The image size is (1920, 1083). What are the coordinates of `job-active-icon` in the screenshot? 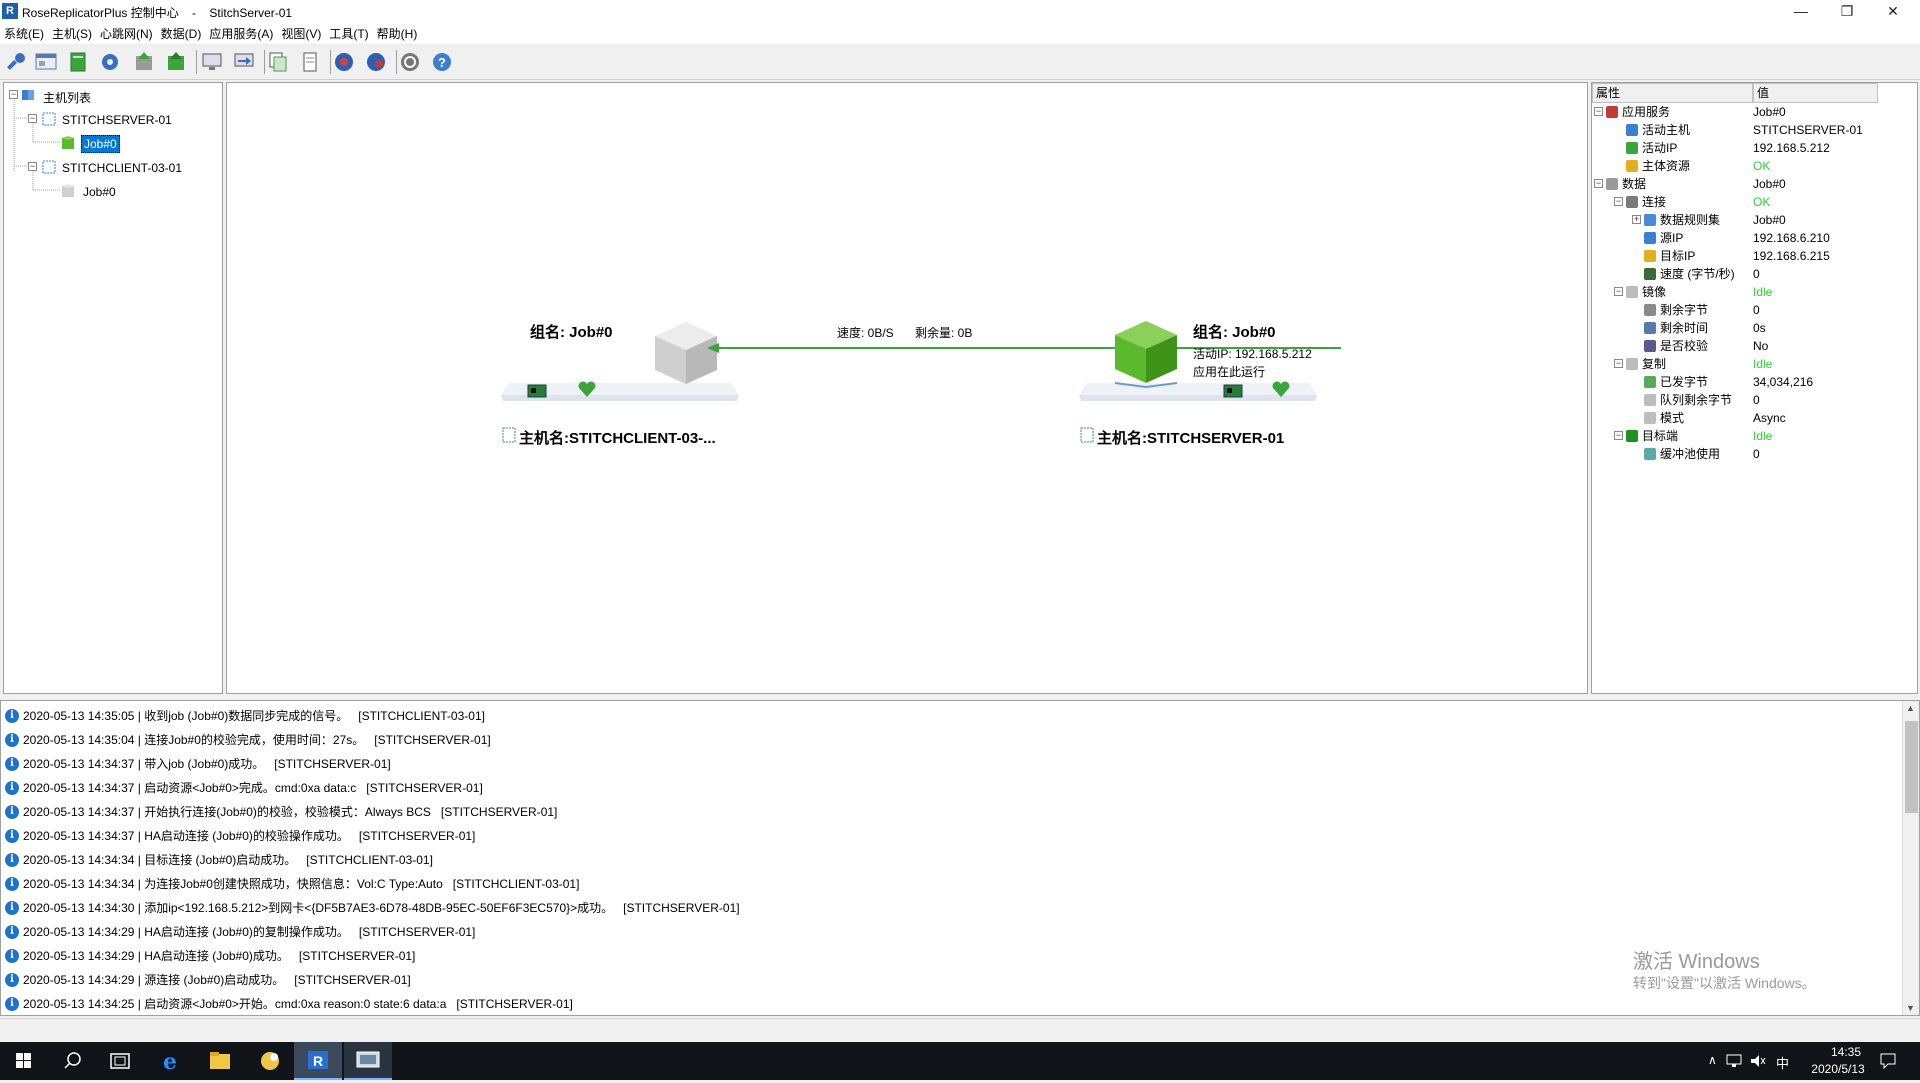 It's located at (68, 142).